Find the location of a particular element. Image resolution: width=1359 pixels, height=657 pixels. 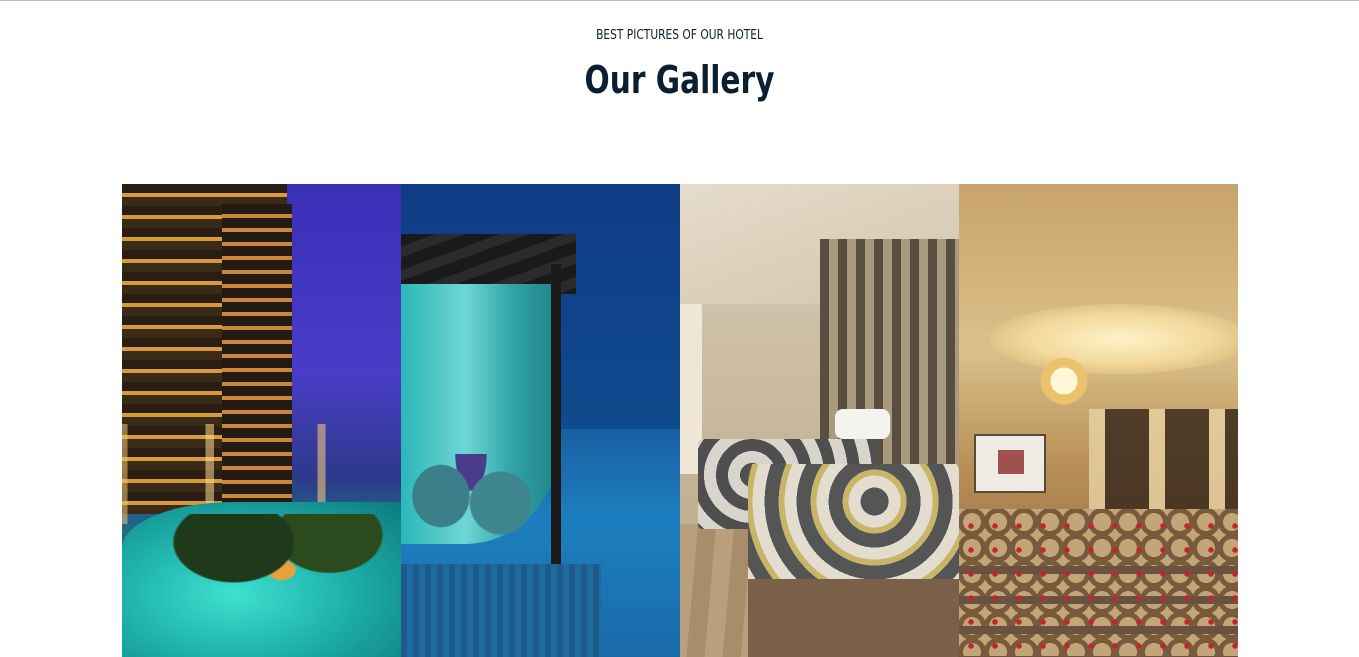

image-pillars is located at coordinates (1163, 464).